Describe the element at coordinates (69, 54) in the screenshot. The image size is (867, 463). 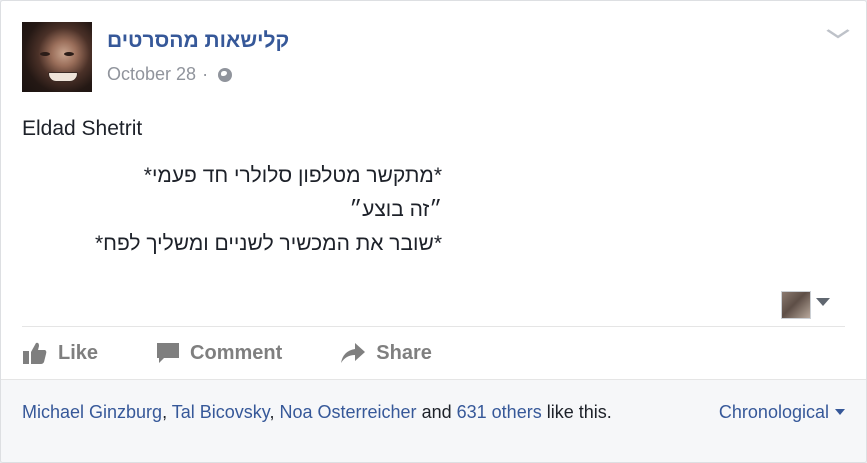
I see `avatar-eye-right` at that location.